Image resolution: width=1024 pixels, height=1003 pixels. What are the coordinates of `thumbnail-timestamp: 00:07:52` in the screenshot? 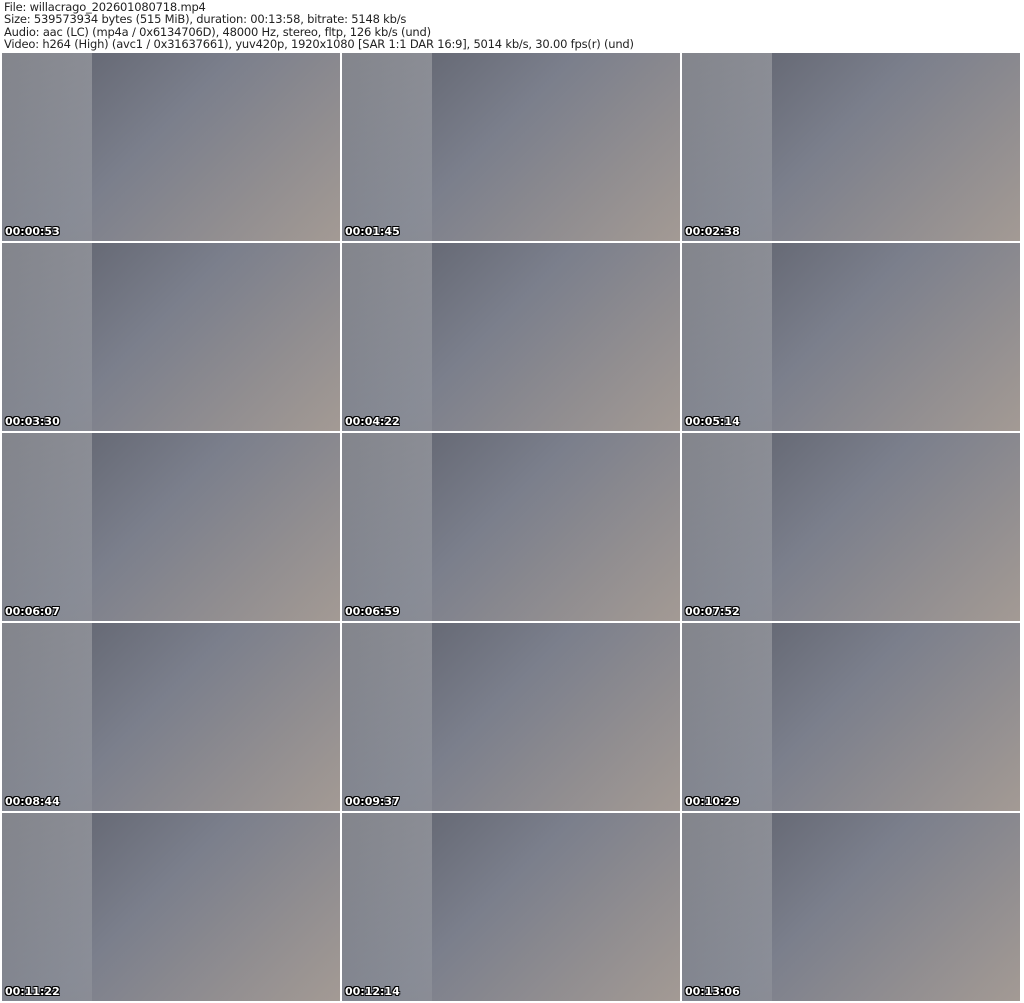 It's located at (712, 611).